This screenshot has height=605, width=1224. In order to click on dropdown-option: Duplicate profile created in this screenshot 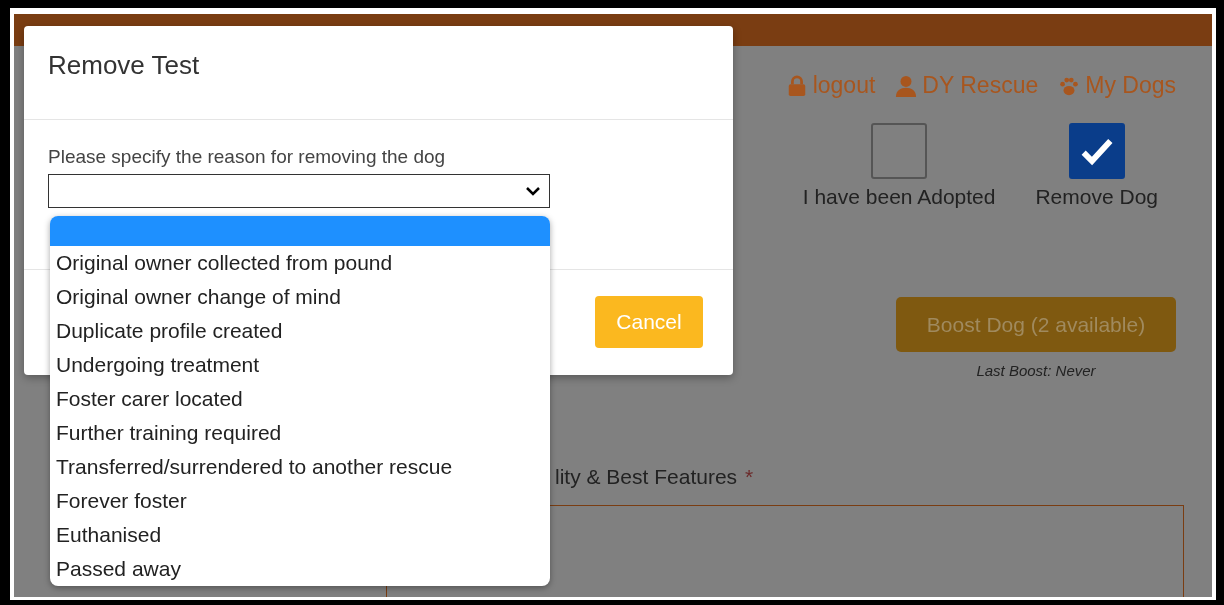, I will do `click(300, 331)`.